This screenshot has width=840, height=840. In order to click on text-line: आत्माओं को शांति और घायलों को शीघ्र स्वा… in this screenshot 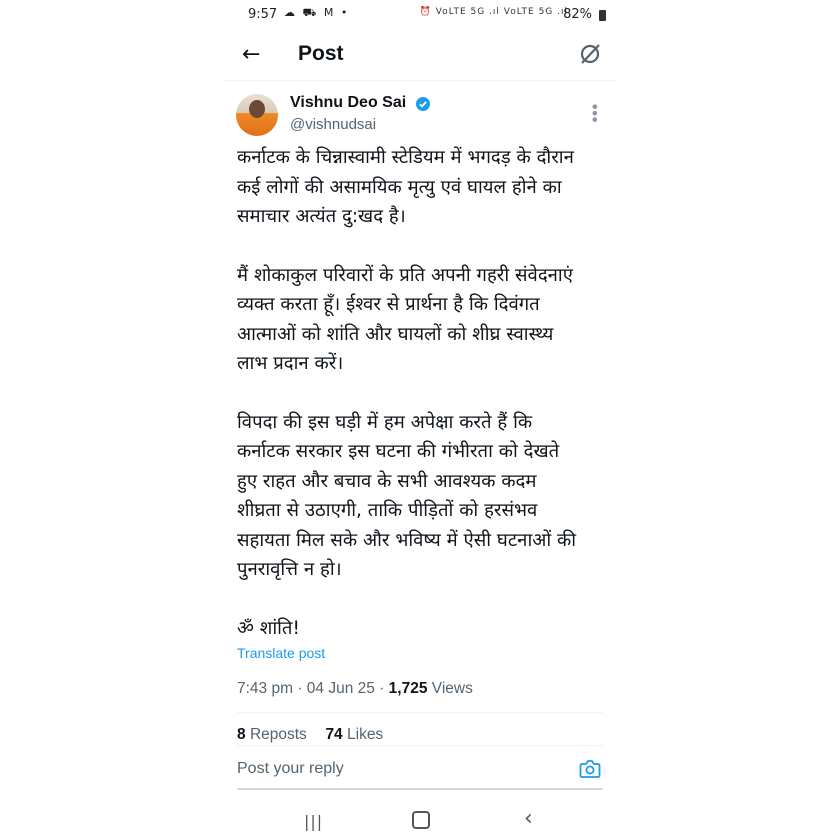, I will do `click(395, 334)`.